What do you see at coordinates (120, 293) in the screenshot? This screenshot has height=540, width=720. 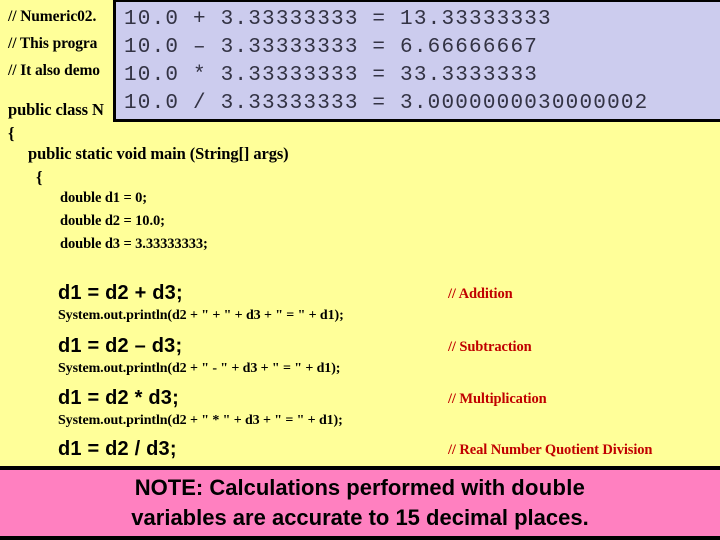 I see `statement-addition: d1 = d2 + d3;` at bounding box center [120, 293].